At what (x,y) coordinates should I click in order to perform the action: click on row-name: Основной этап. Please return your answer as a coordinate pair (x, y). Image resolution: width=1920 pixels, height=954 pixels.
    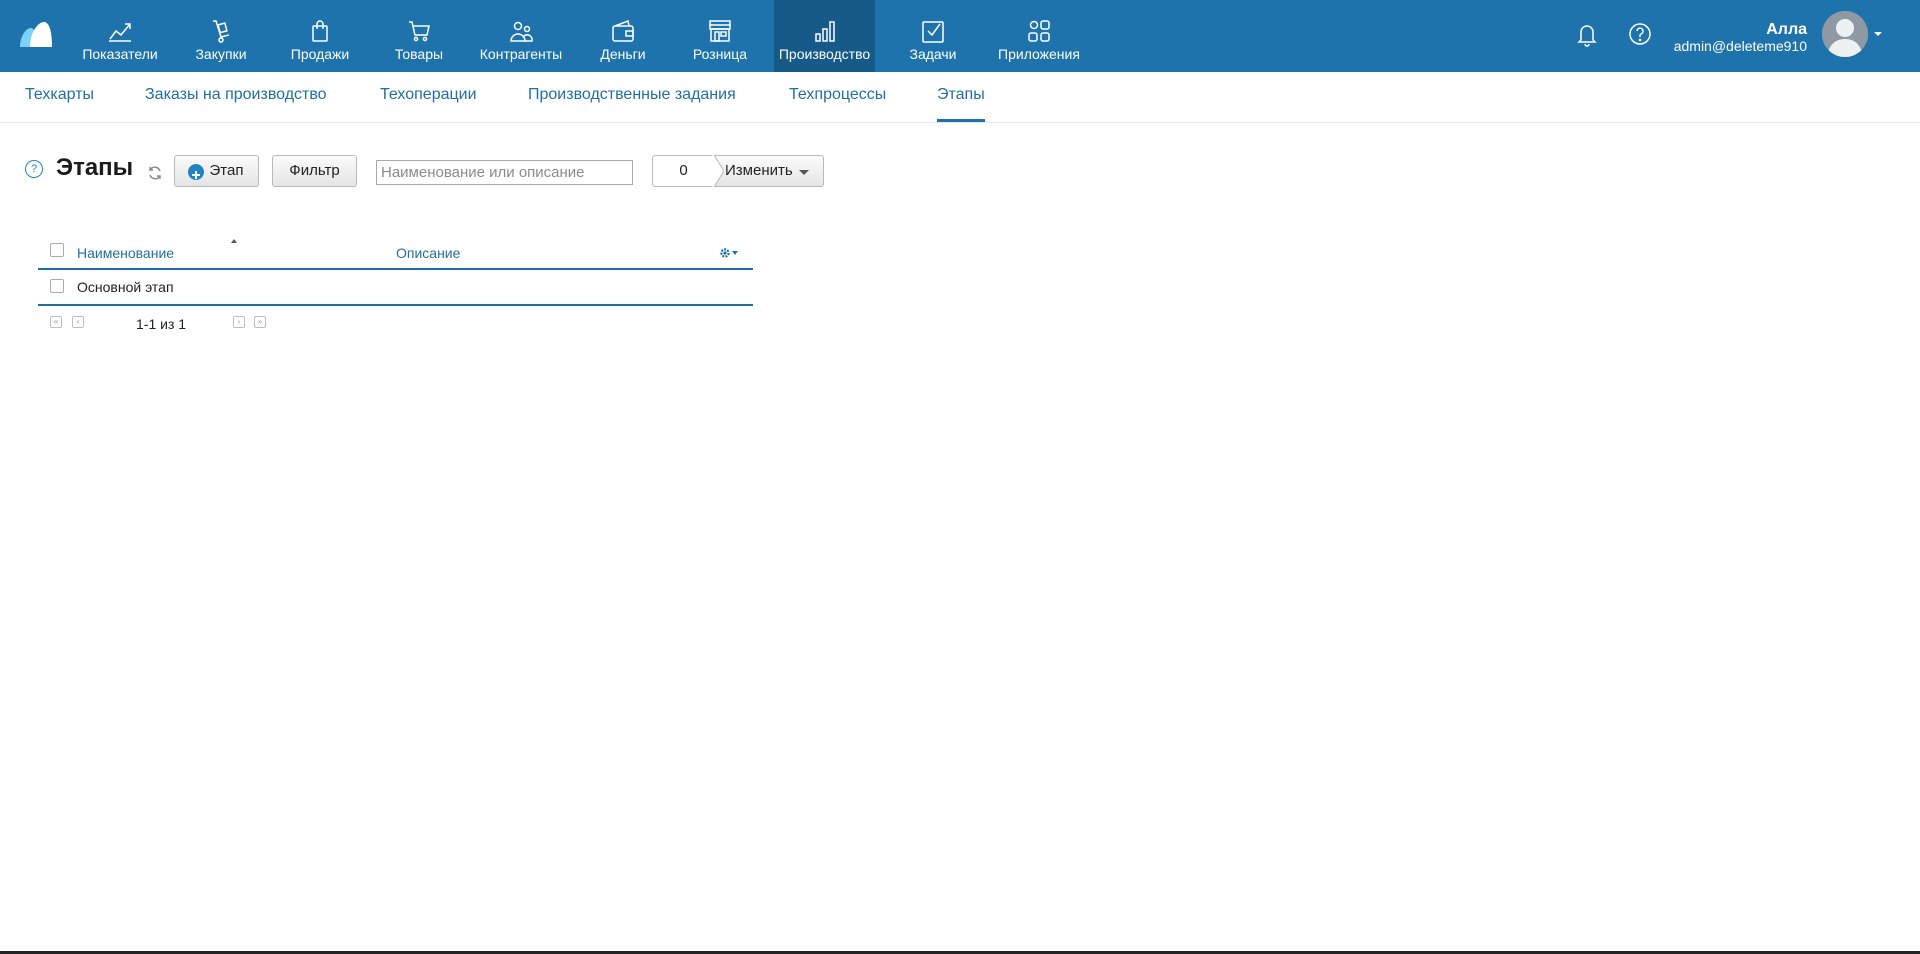
    Looking at the image, I should click on (125, 287).